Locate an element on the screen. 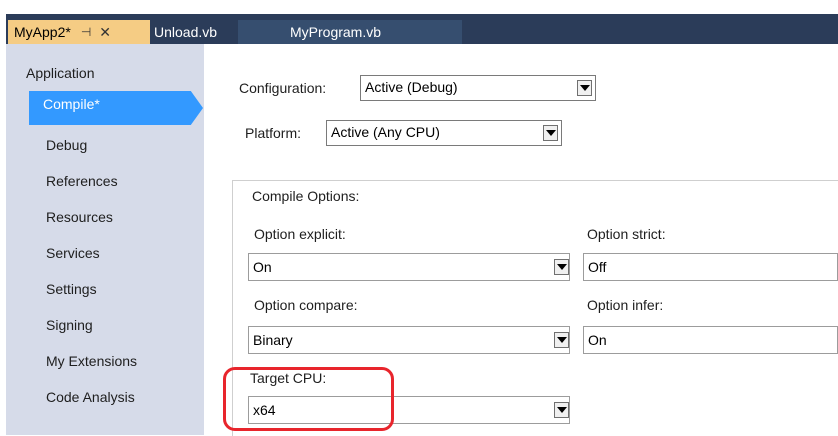 This screenshot has height=436, width=838. tab-unload-vb: Unload.vb is located at coordinates (185, 32).